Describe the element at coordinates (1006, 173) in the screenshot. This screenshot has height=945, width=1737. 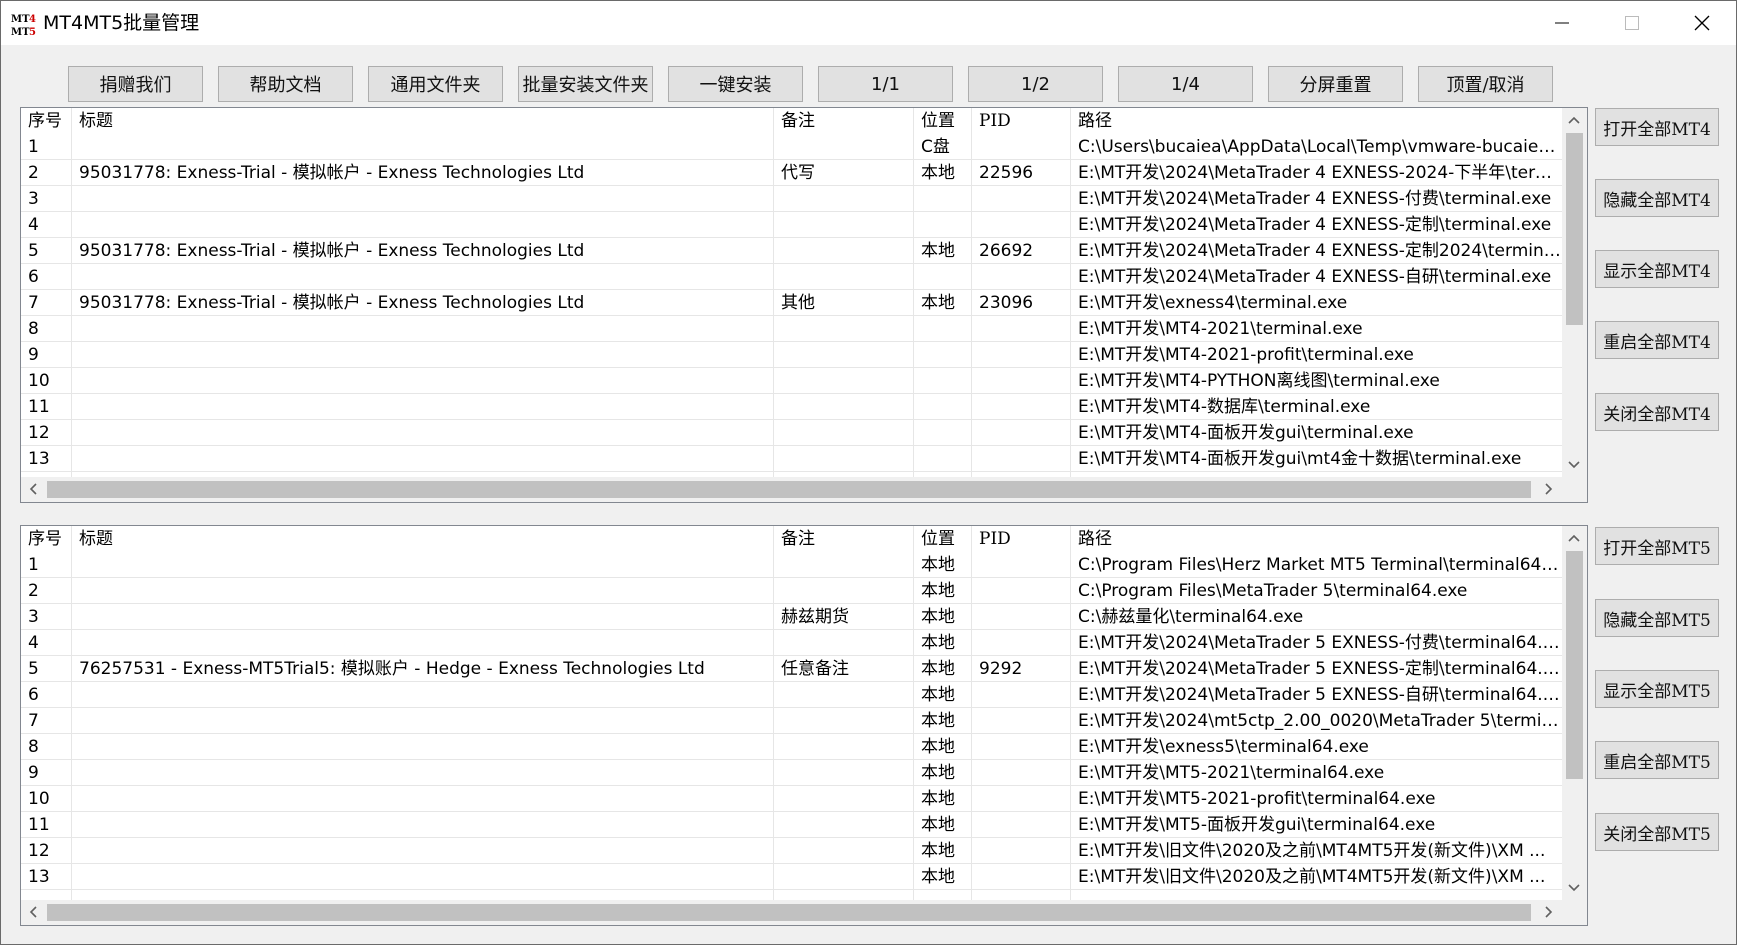
I see `mt4-cell-col-pid: 22596` at that location.